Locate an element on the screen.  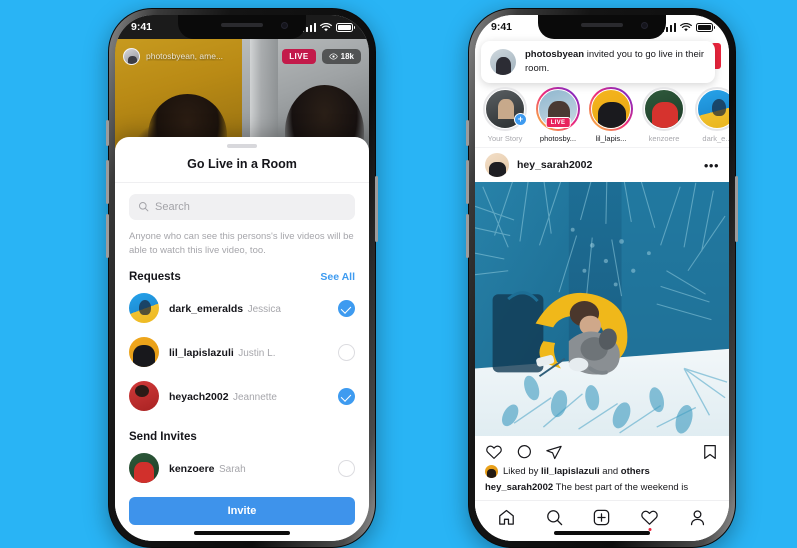
invite-button: Invite is located at coordinates (242, 511).